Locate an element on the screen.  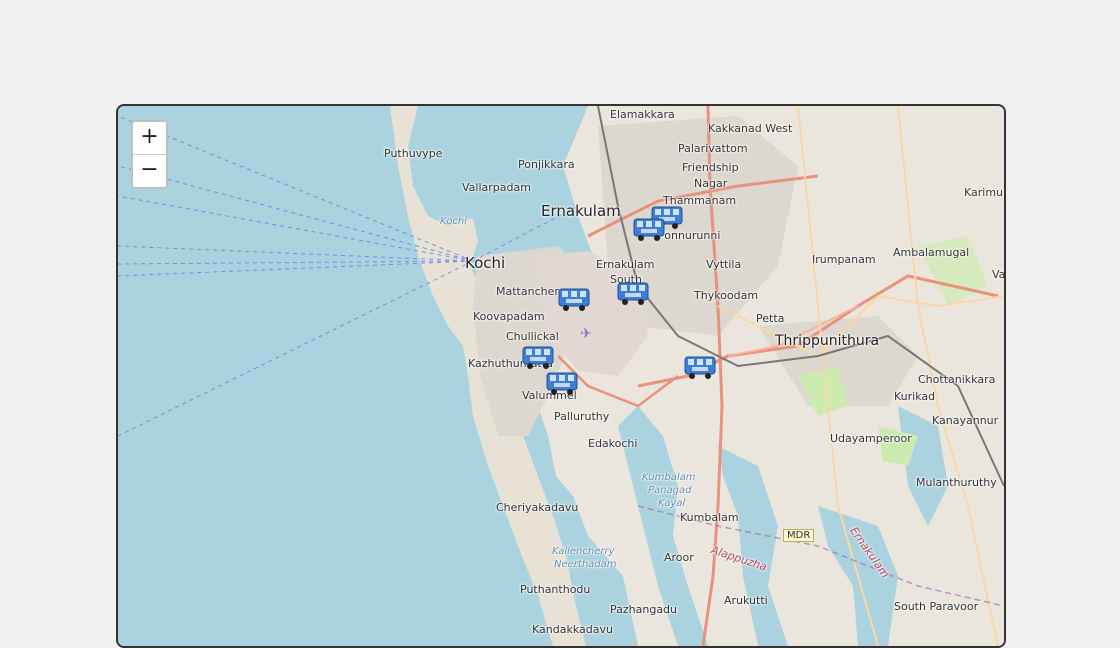
zoom-out-button: − is located at coordinates (149, 170).